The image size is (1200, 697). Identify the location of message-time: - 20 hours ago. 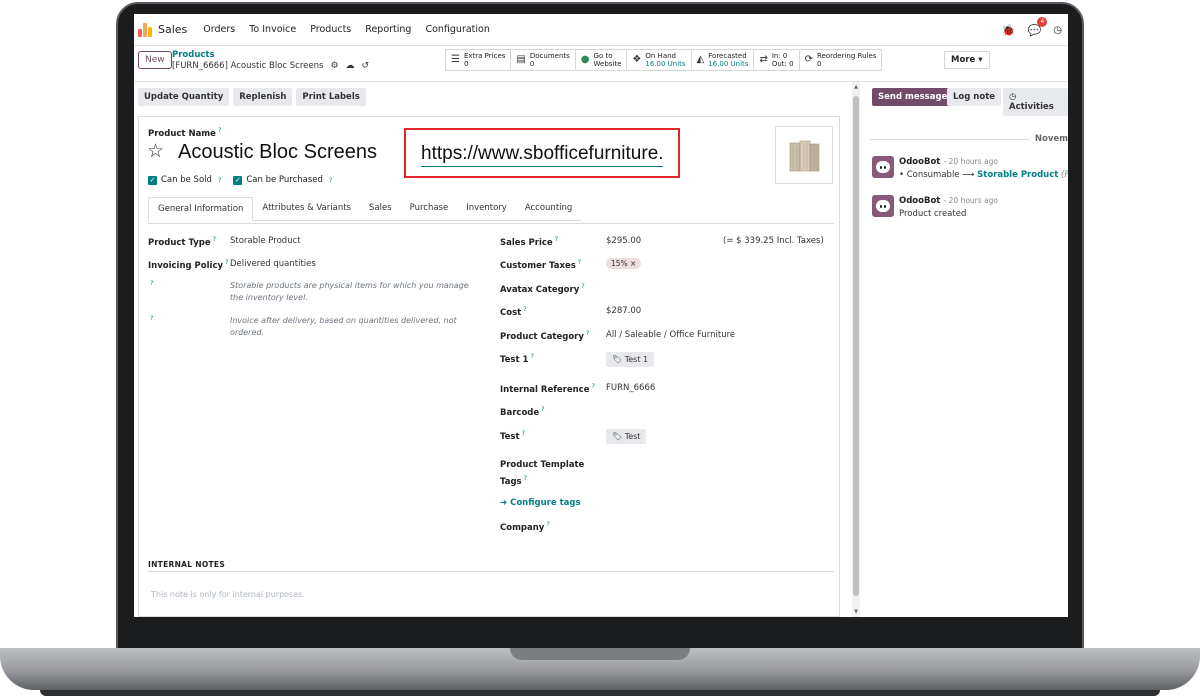
(970, 161).